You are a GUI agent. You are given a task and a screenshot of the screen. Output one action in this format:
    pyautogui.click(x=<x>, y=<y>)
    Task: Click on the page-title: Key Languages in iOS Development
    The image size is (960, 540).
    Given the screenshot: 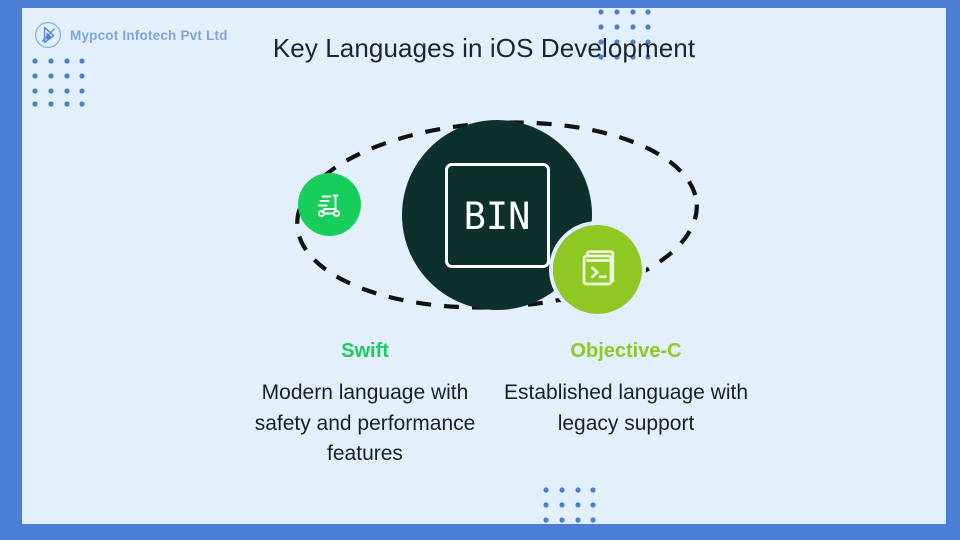 What is the action you would take?
    pyautogui.click(x=484, y=48)
    